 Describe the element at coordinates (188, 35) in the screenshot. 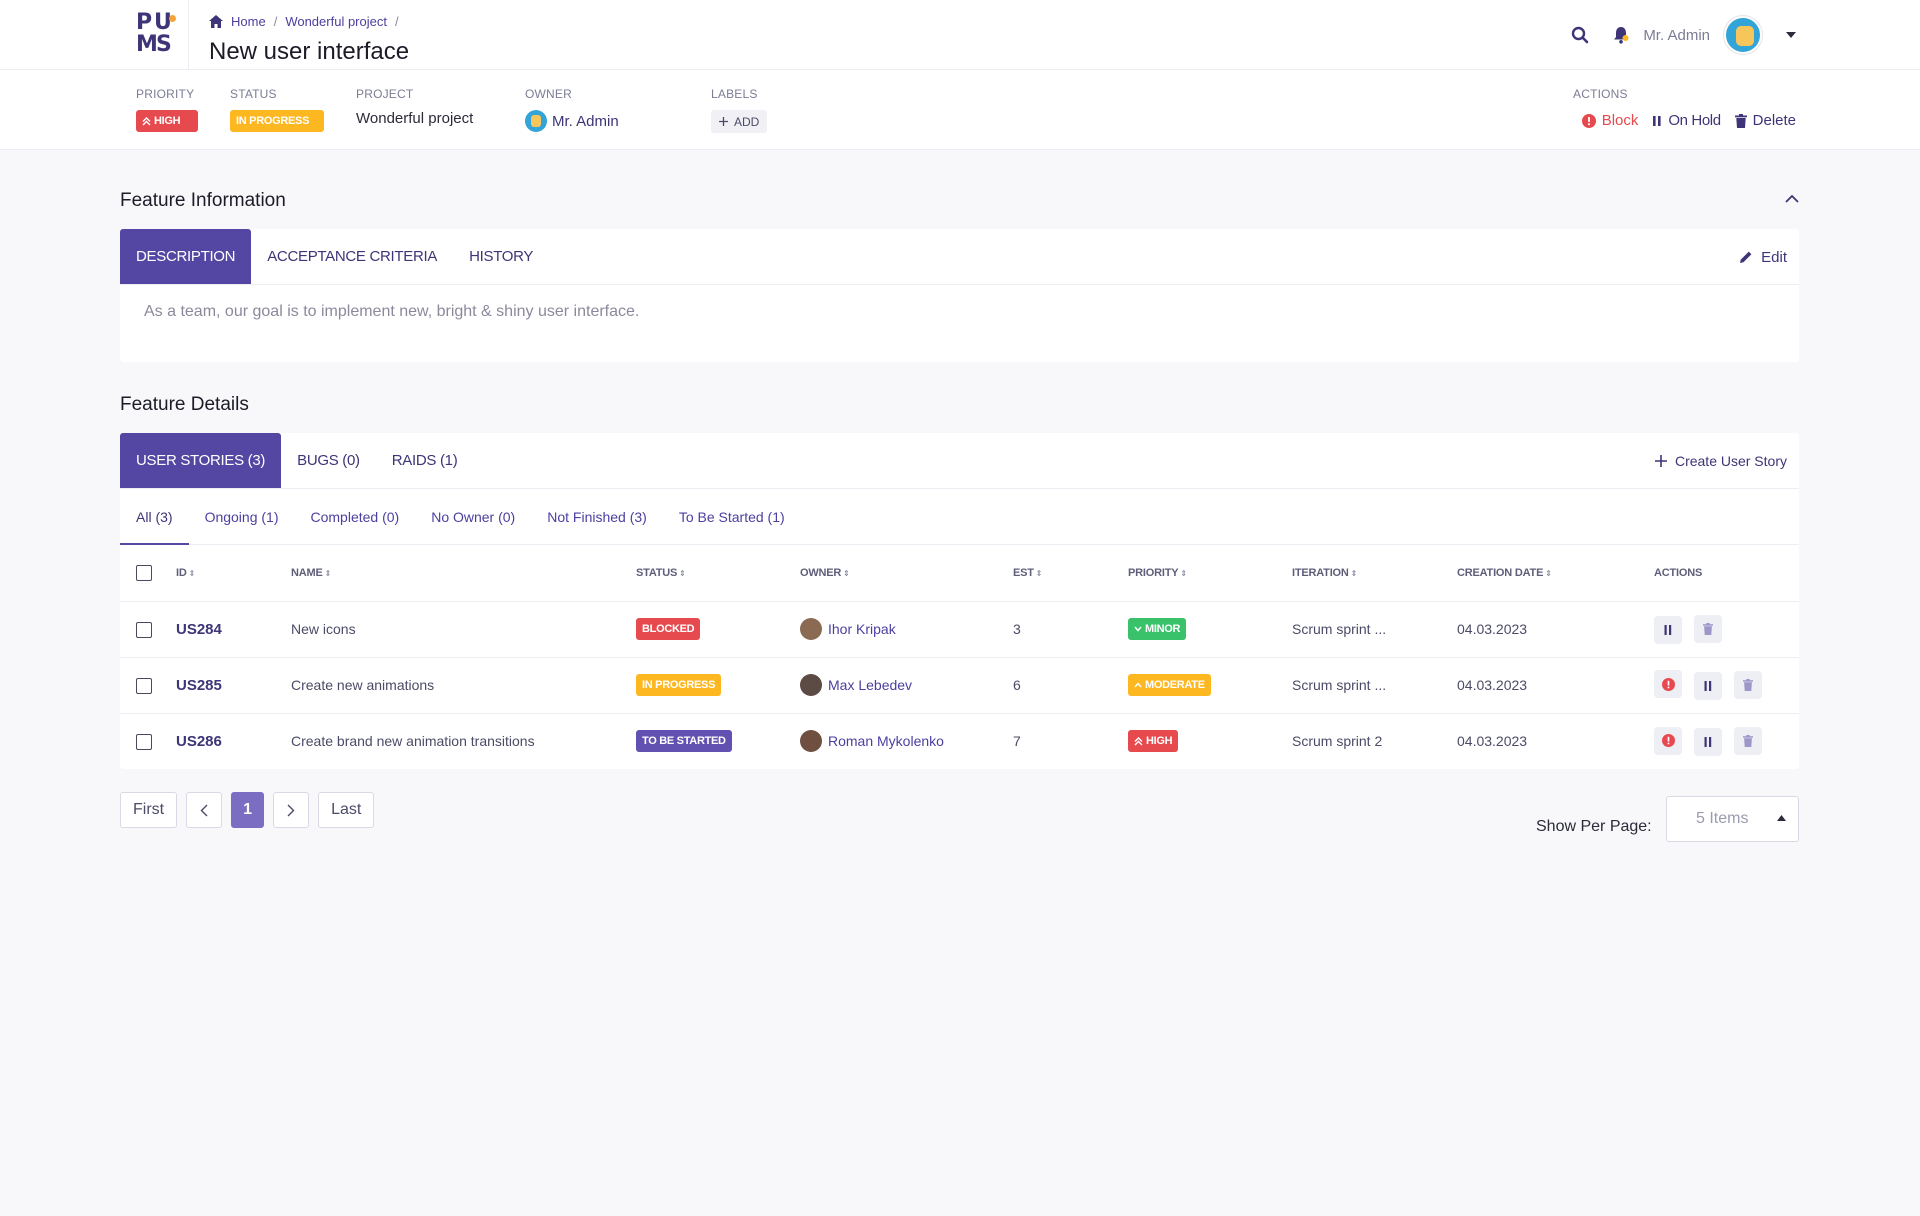

I see `header-divider` at that location.